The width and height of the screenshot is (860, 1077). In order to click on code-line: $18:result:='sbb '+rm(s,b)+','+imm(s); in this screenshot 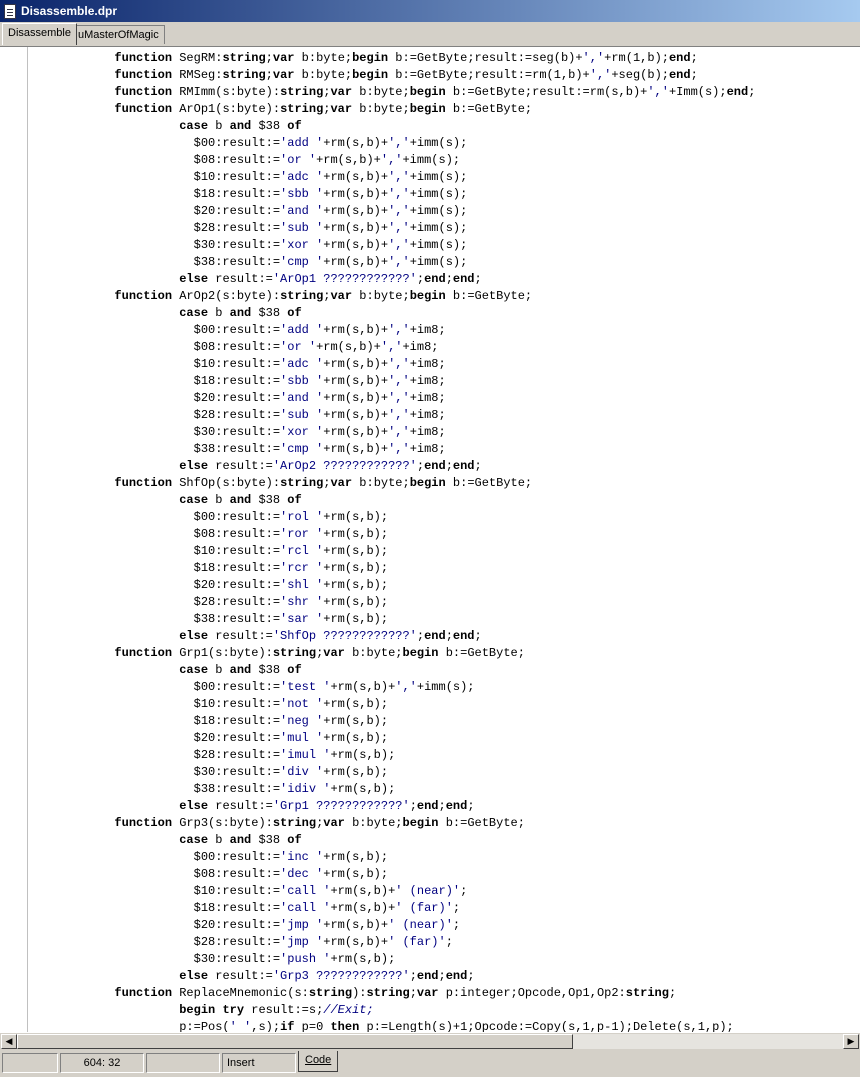, I will do `click(444, 194)`.